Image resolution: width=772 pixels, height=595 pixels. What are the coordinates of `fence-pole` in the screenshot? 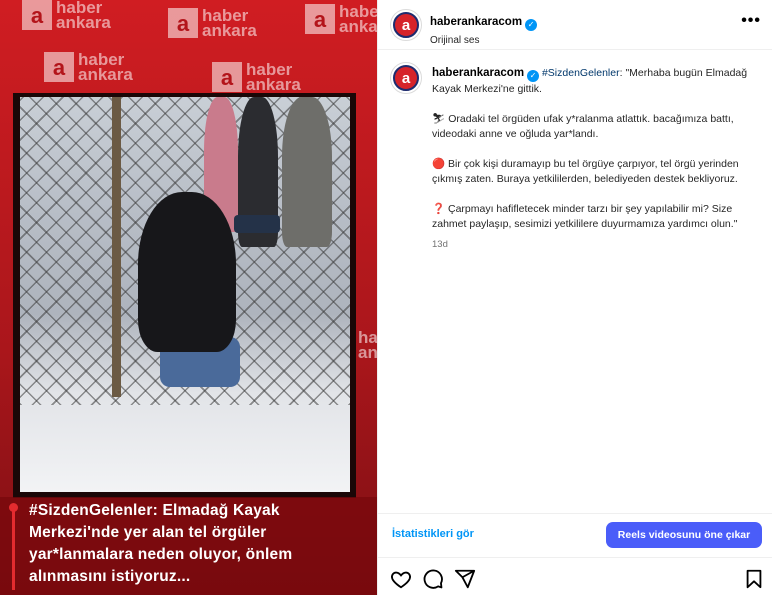 It's located at (116, 247).